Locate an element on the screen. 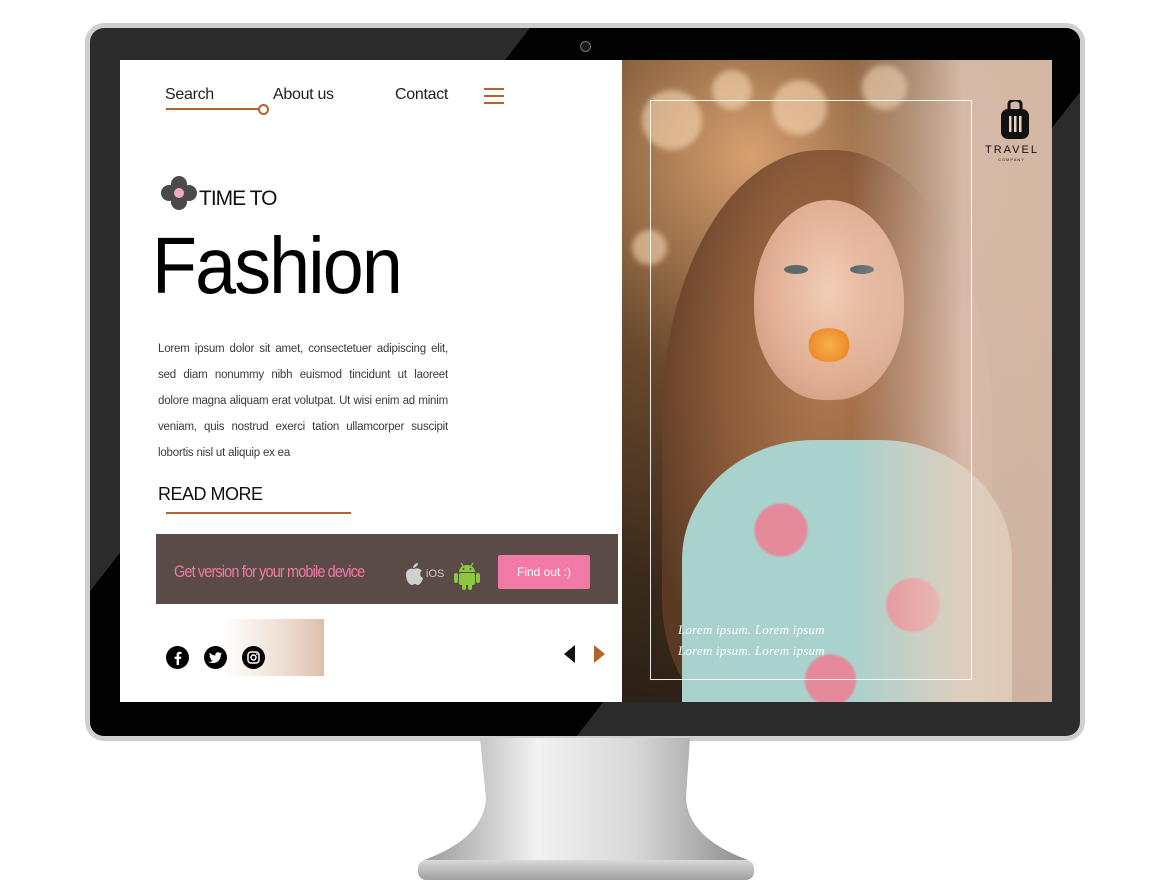  hero-headline: Fashion is located at coordinates (277, 265).